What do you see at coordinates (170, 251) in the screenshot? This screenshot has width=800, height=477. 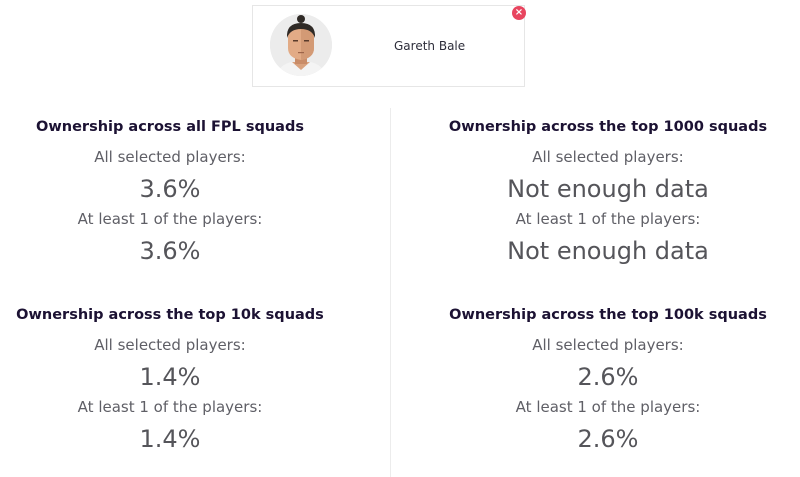 I see `at-least-one-value: 3.6%` at bounding box center [170, 251].